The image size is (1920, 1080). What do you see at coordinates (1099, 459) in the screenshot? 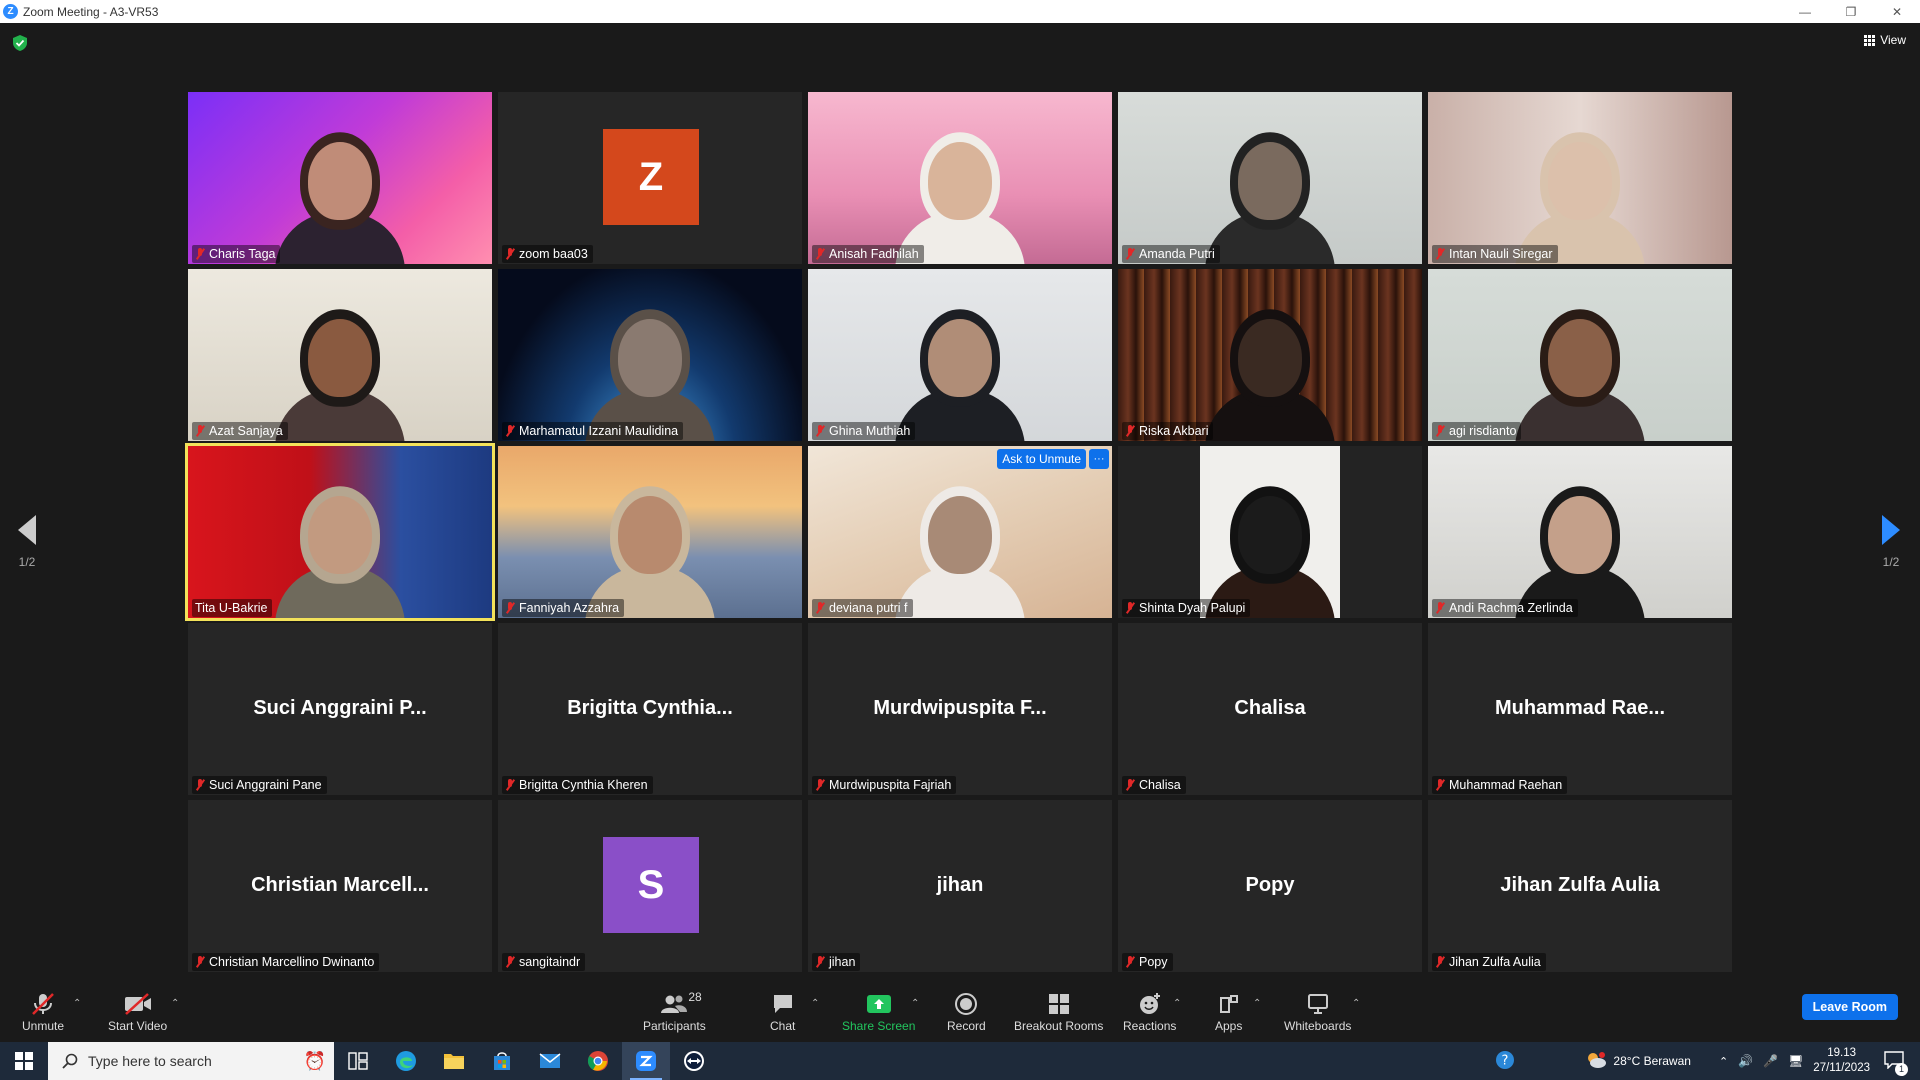
I see `more-options-icon: ···` at bounding box center [1099, 459].